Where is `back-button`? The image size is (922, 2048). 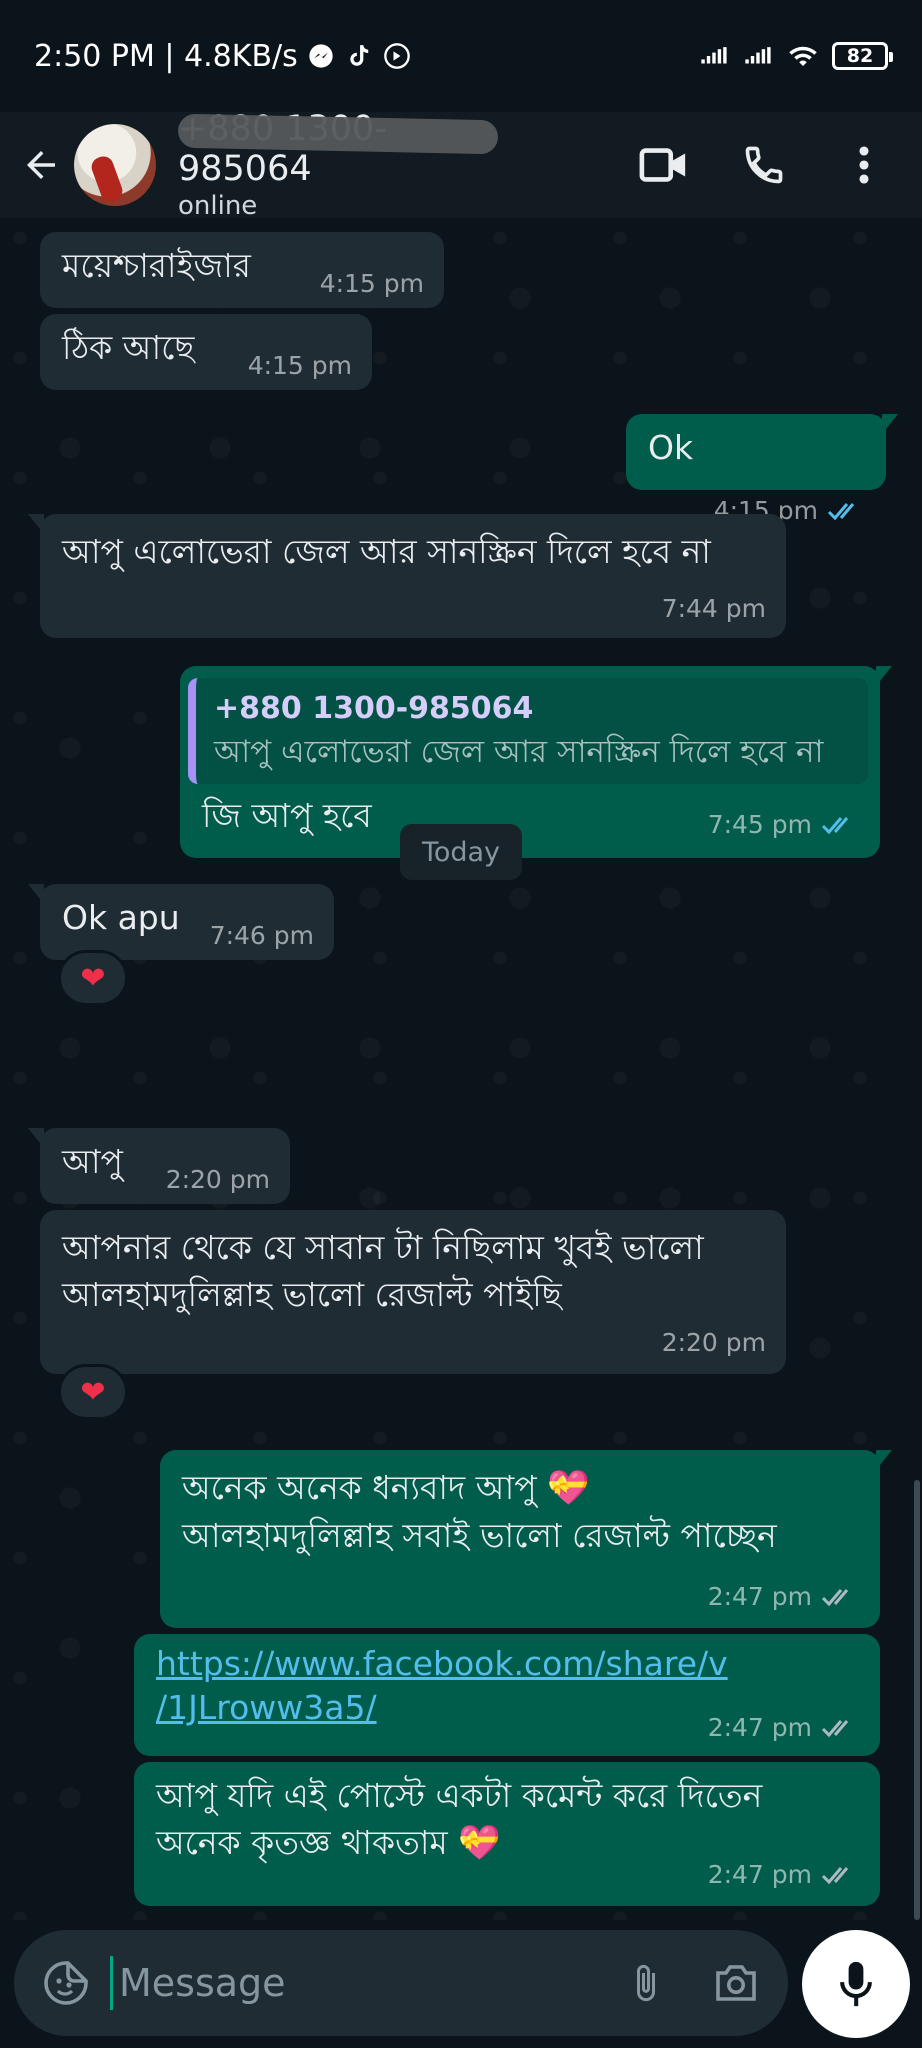 back-button is located at coordinates (41, 165).